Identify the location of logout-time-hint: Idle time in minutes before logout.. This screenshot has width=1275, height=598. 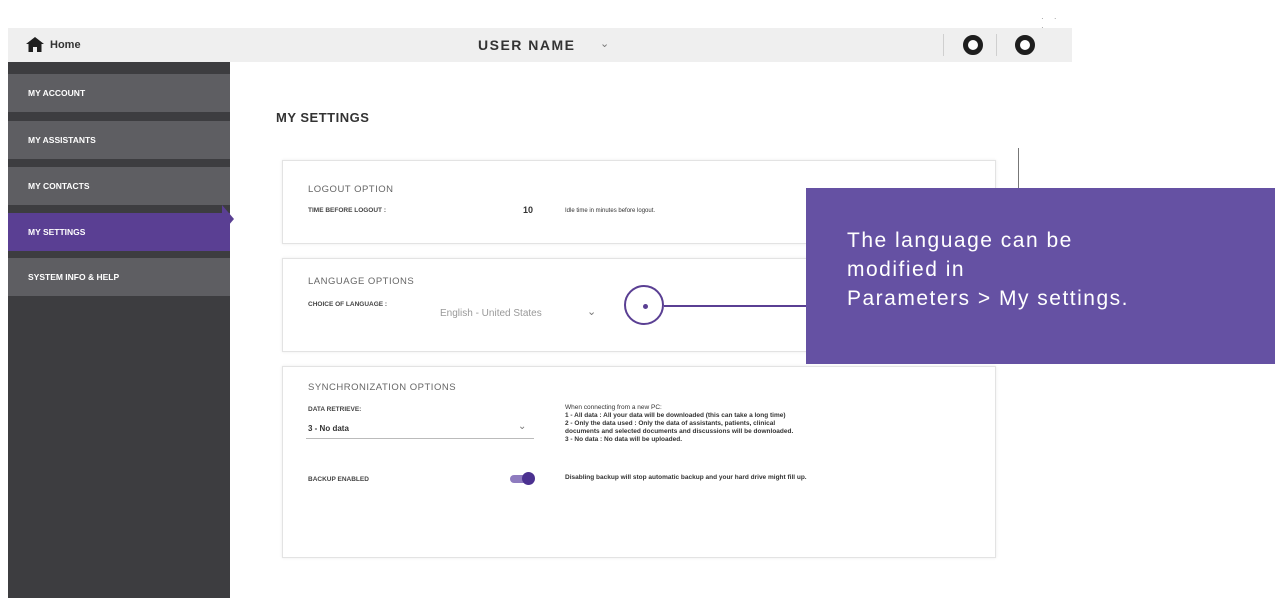
(610, 211).